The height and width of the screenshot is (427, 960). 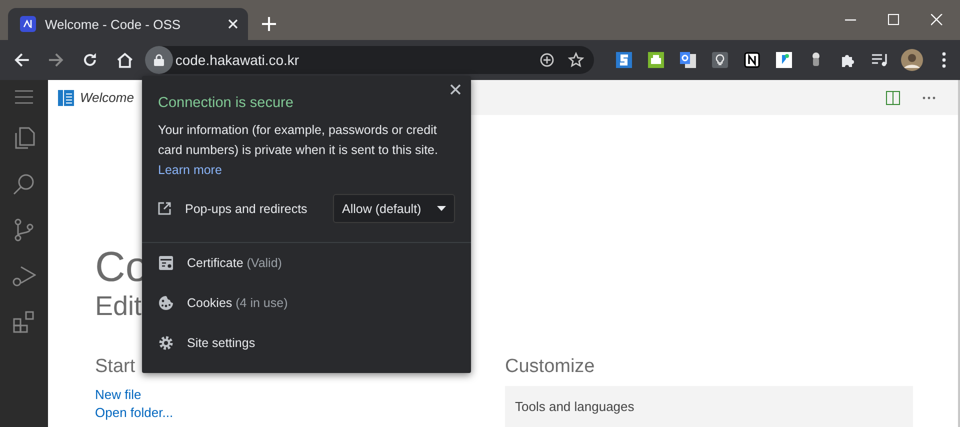 I want to click on puzzle-icon, so click(x=848, y=60).